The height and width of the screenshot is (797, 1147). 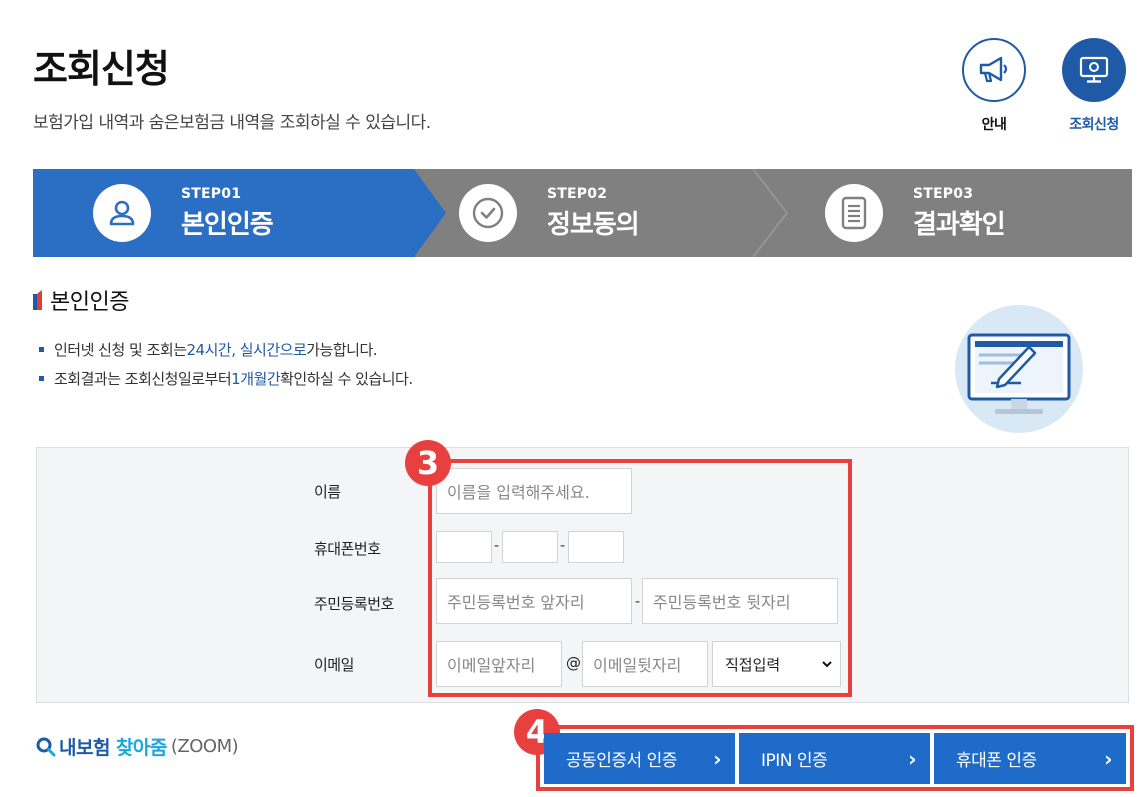 What do you see at coordinates (1094, 86) in the screenshot?
I see `inquiry-button: 조회신청` at bounding box center [1094, 86].